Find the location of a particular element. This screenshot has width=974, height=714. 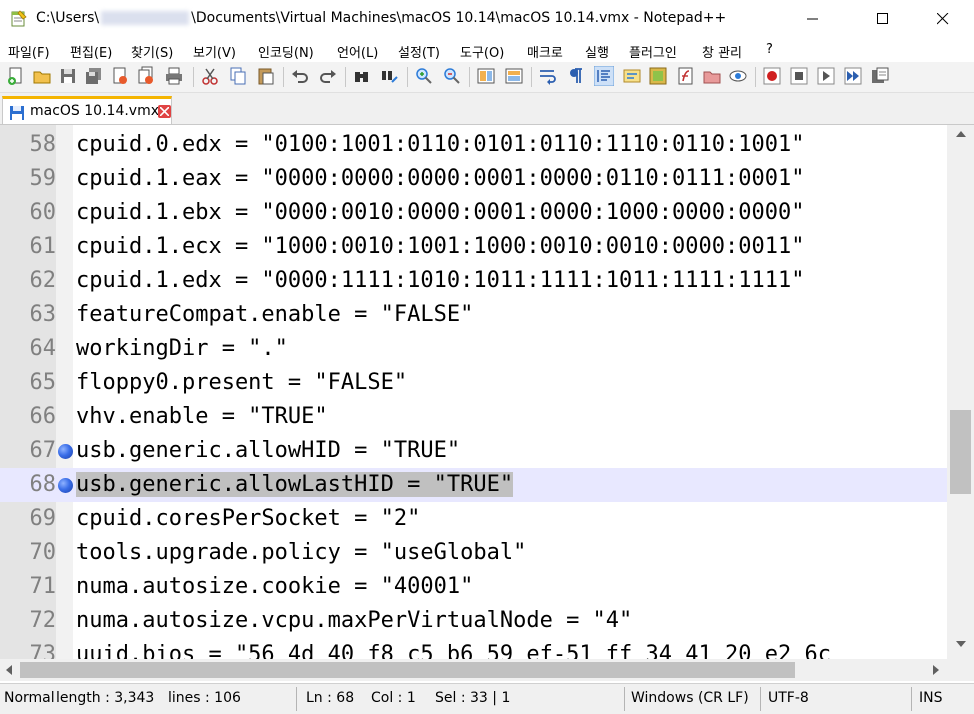

sync-horizontal-icon is located at coordinates (514, 76).